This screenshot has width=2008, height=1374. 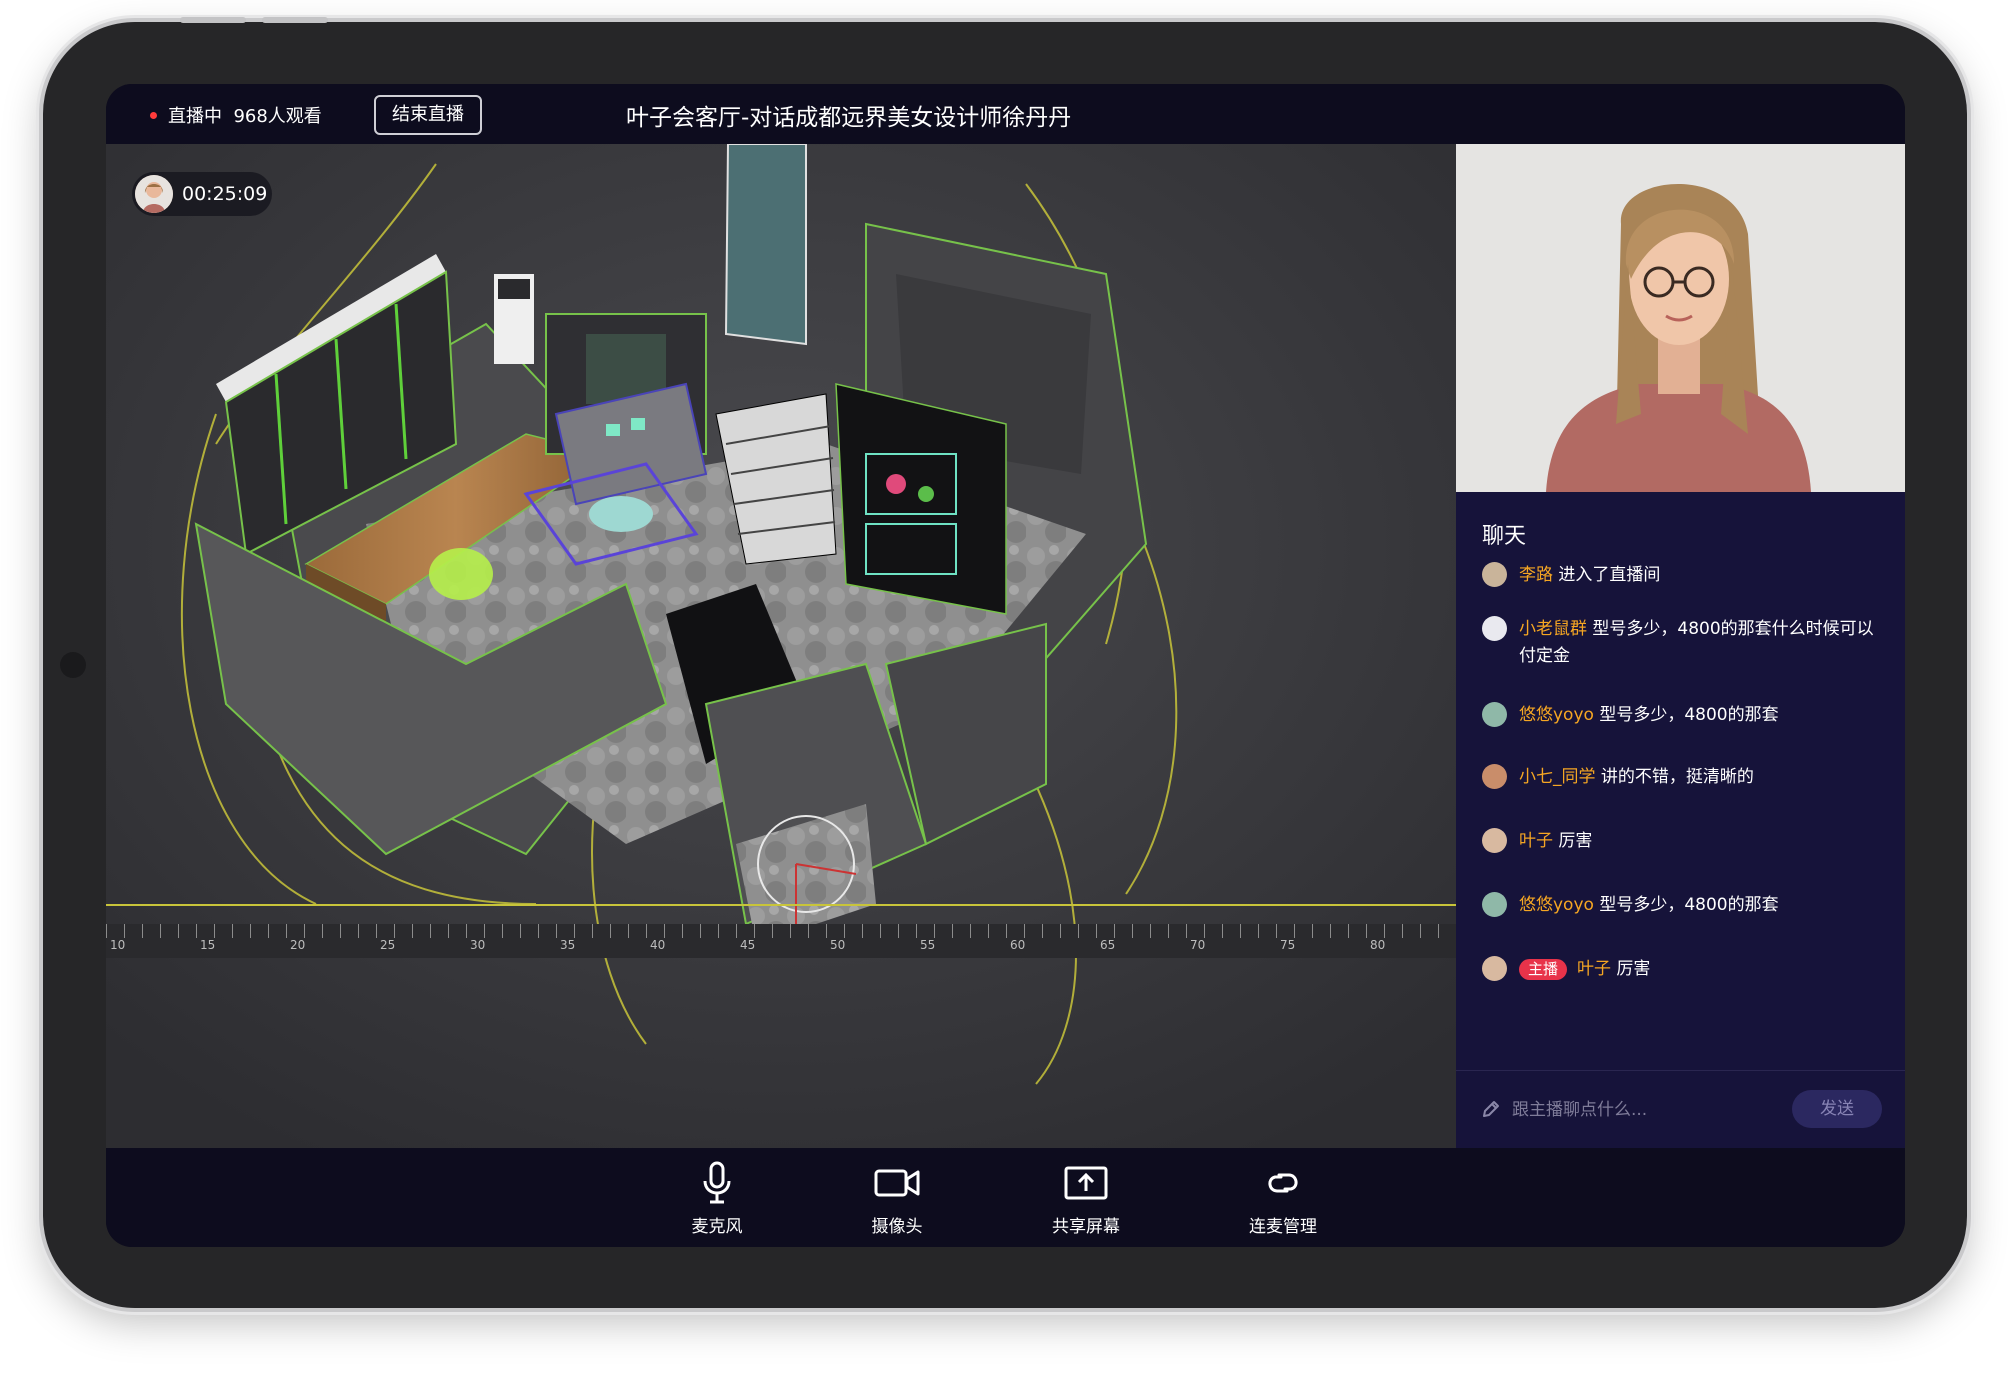 I want to click on timer-text: 00:25:09, so click(x=225, y=194).